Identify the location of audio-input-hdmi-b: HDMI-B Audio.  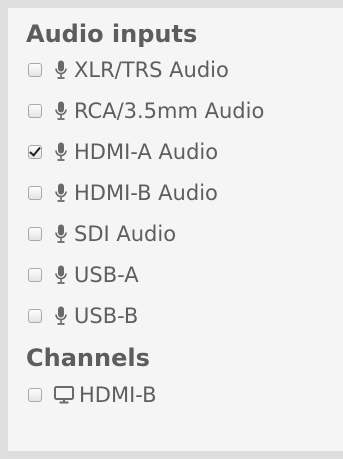
(184, 192).